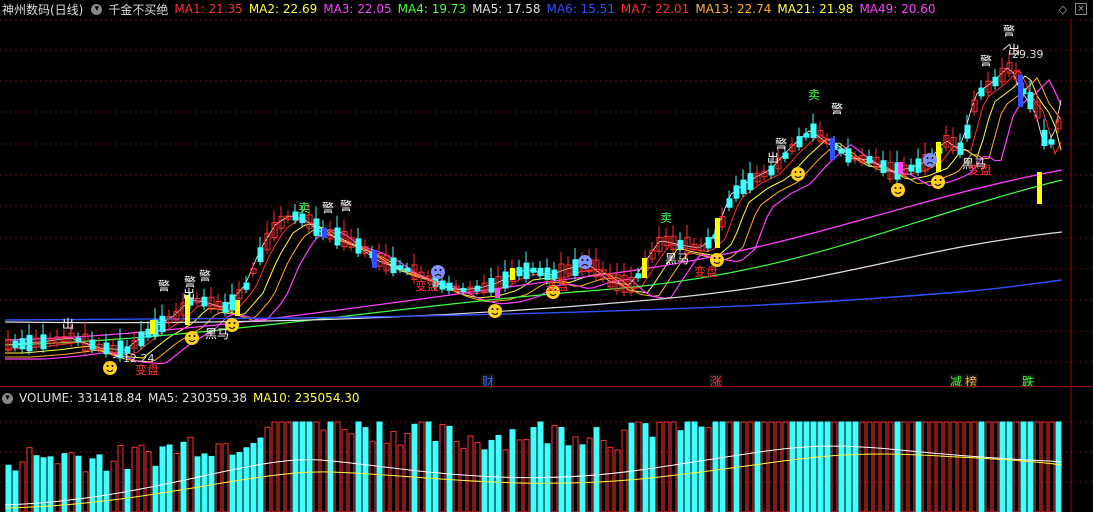  What do you see at coordinates (68, 324) in the screenshot?
I see `out-marker: 出` at bounding box center [68, 324].